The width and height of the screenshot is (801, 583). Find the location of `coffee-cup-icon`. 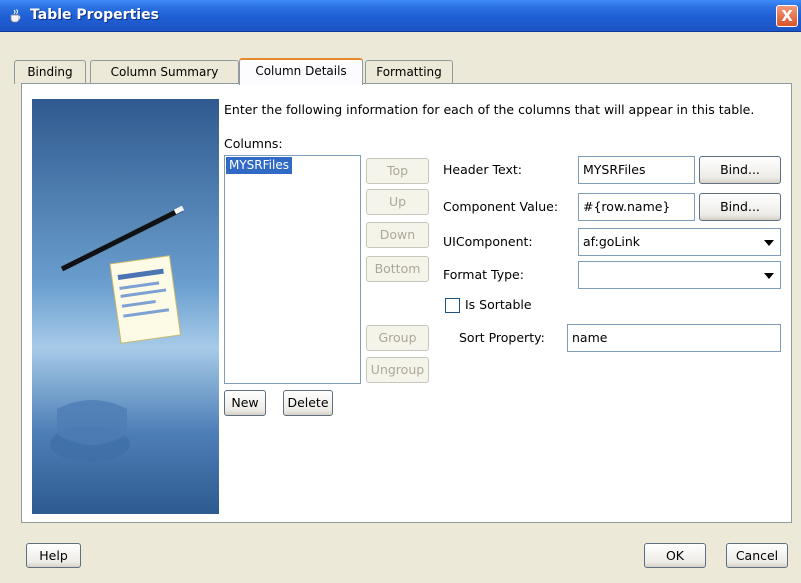

coffee-cup-icon is located at coordinates (15, 16).